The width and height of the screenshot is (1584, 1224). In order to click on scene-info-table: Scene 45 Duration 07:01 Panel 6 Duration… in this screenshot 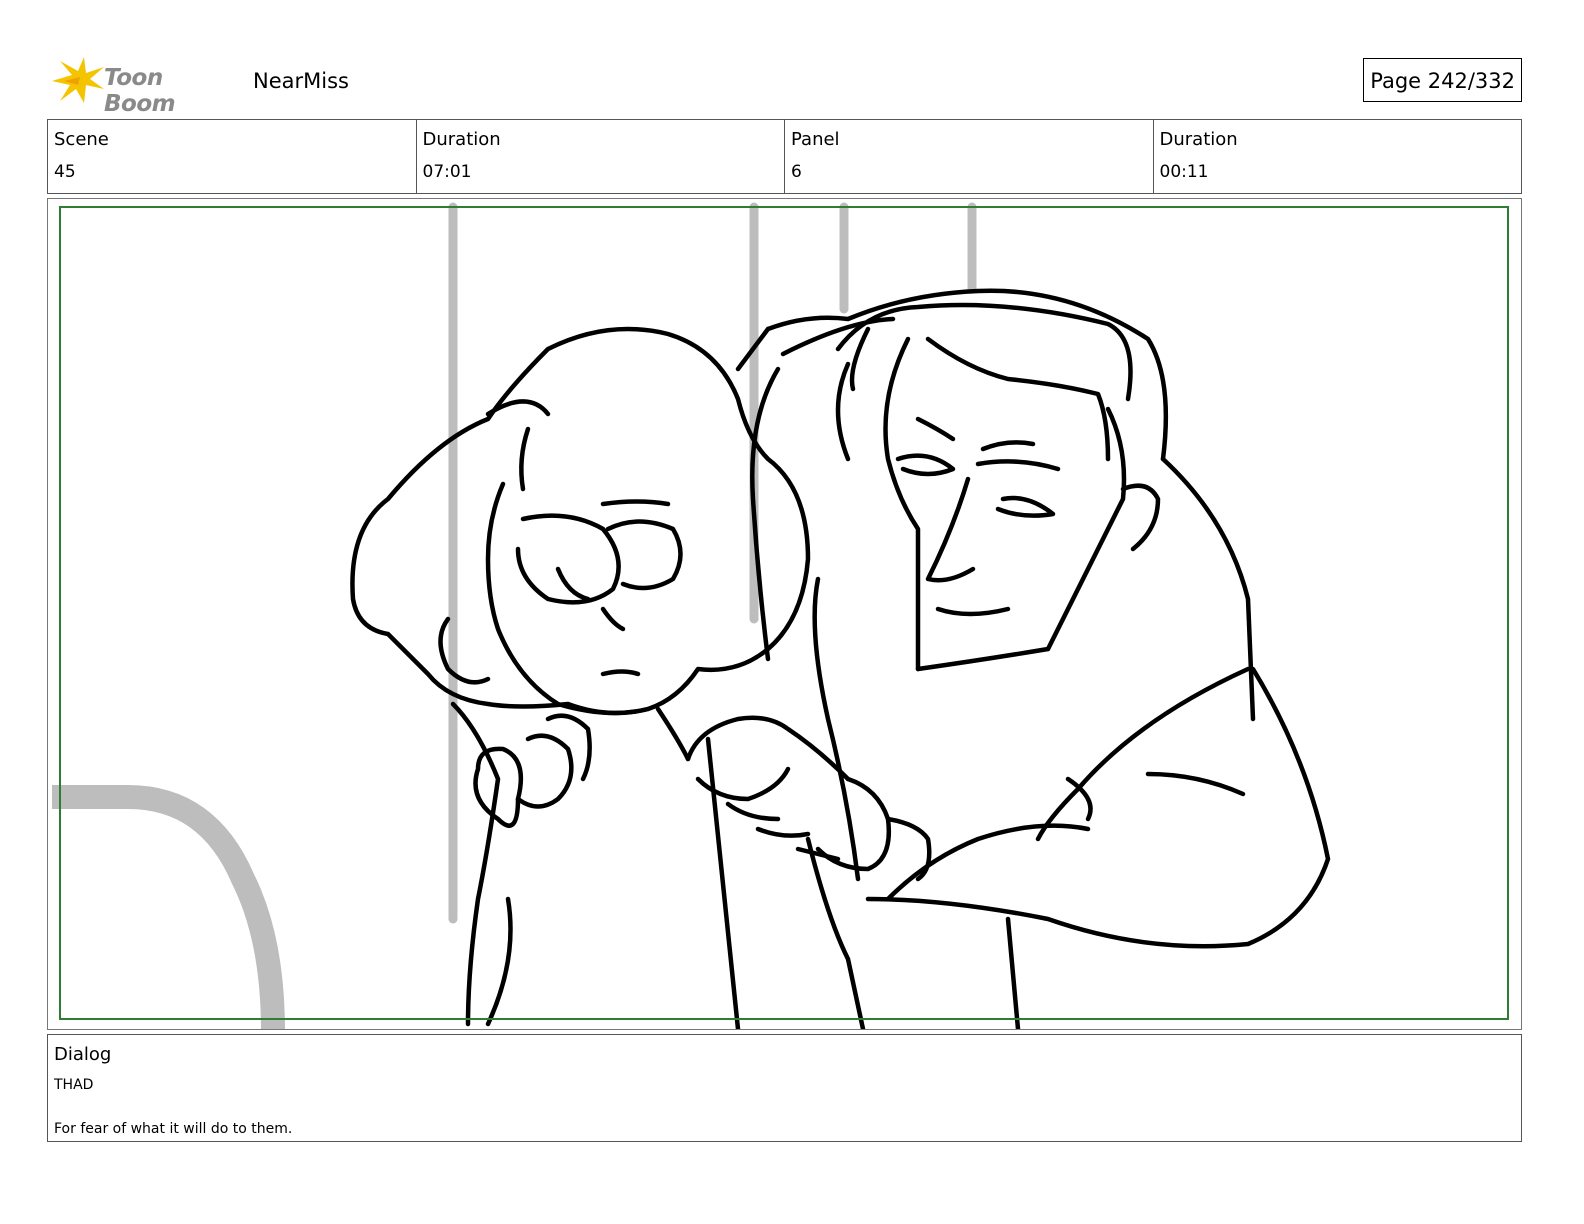, I will do `click(784, 156)`.